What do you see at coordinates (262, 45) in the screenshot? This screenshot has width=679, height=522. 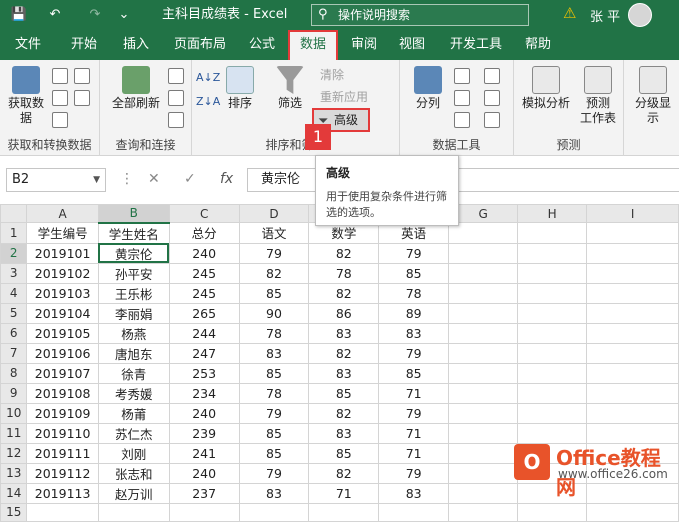 I see `tab-formulas: 公式` at bounding box center [262, 45].